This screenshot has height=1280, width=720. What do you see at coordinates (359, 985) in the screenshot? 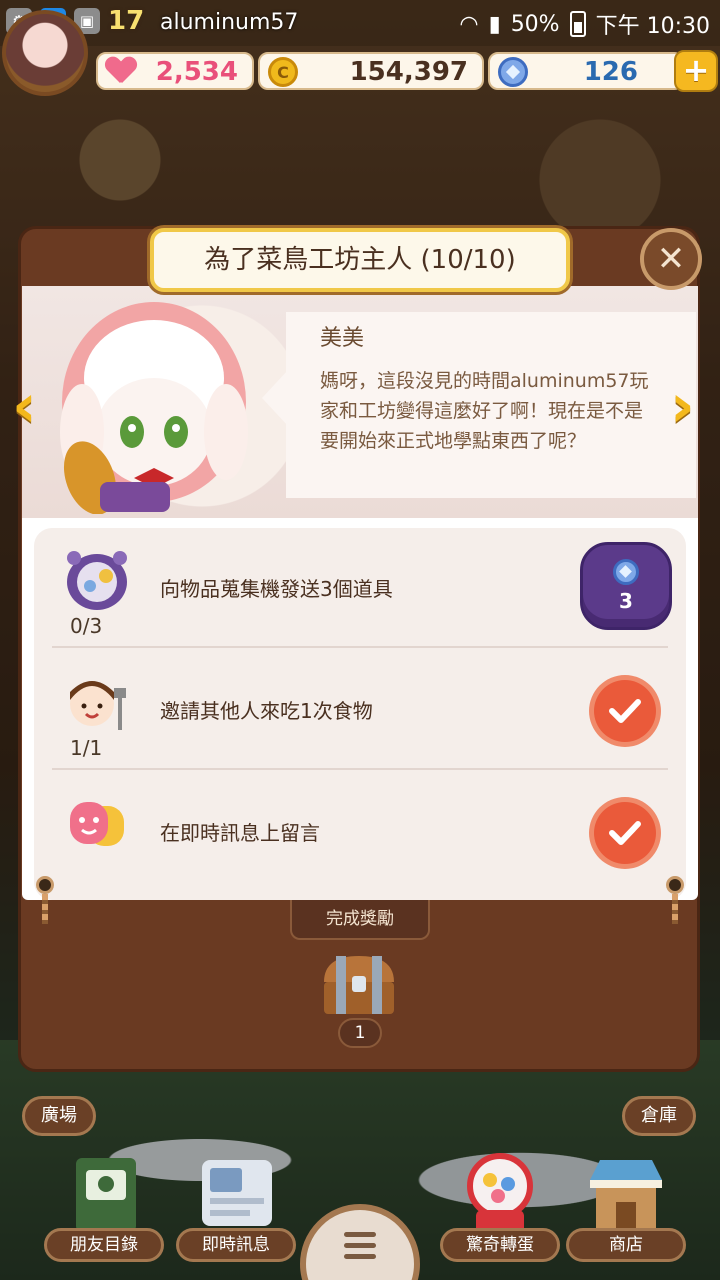
I see `treasure-chest-icon` at bounding box center [359, 985].